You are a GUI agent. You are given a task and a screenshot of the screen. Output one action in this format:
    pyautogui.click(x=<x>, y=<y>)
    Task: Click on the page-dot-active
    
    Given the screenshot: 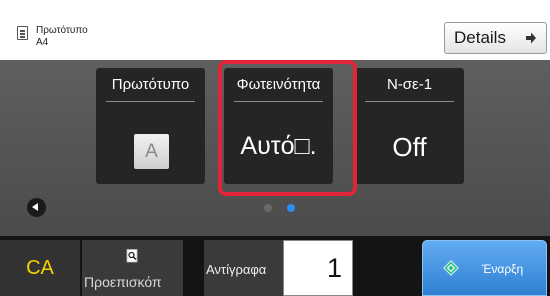 What is the action you would take?
    pyautogui.click(x=291, y=208)
    